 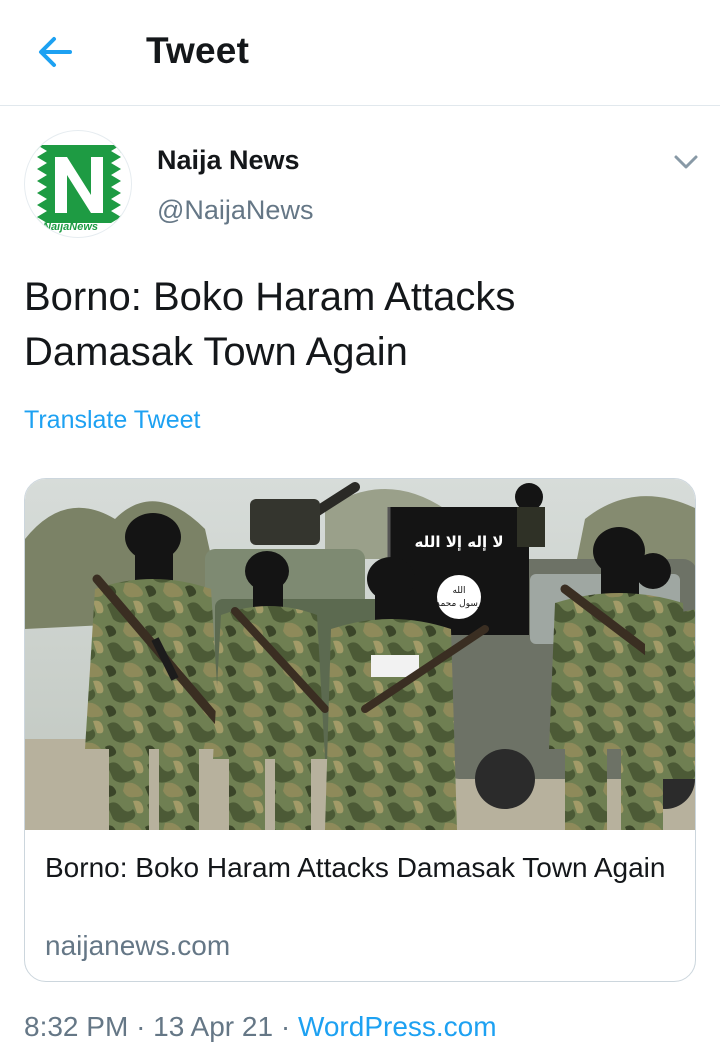 What do you see at coordinates (360, 53) in the screenshot?
I see `top-bar: Tweet` at bounding box center [360, 53].